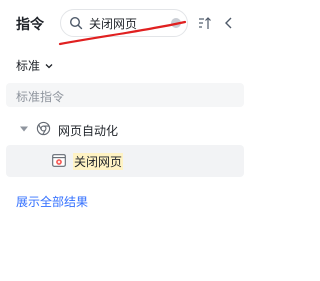  What do you see at coordinates (205, 23) in the screenshot?
I see `sort-icon` at bounding box center [205, 23].